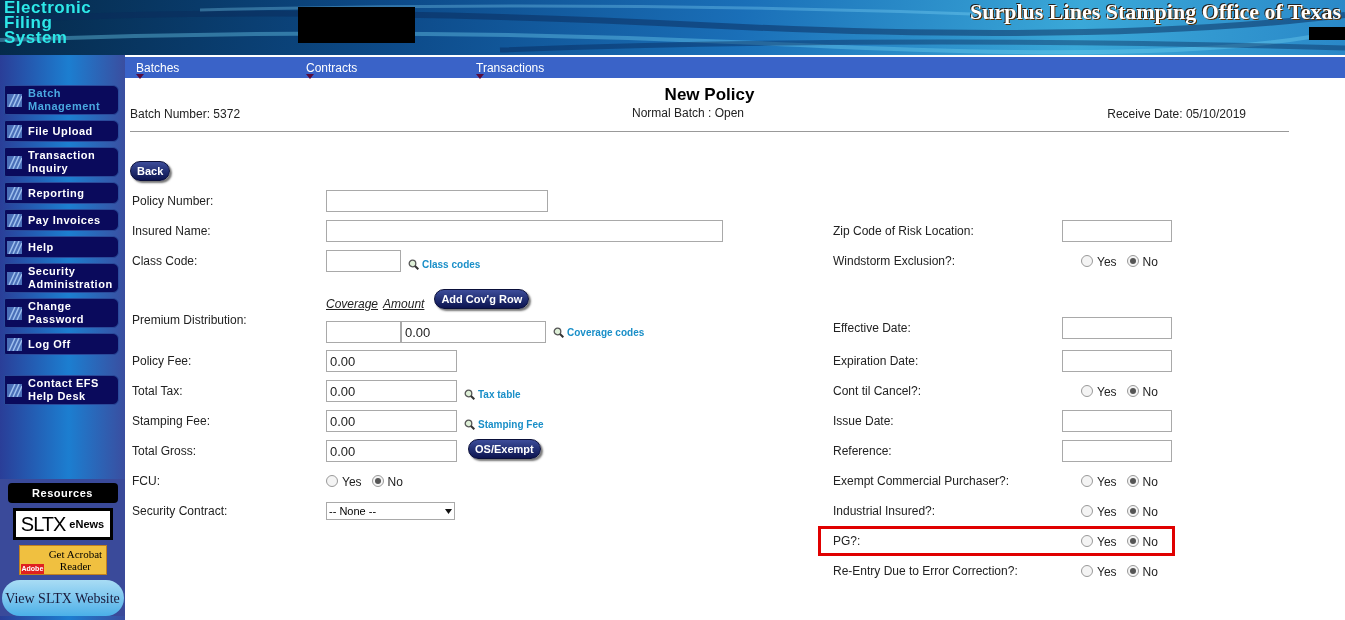  What do you see at coordinates (863, 451) in the screenshot?
I see `field-label: Reference:` at bounding box center [863, 451].